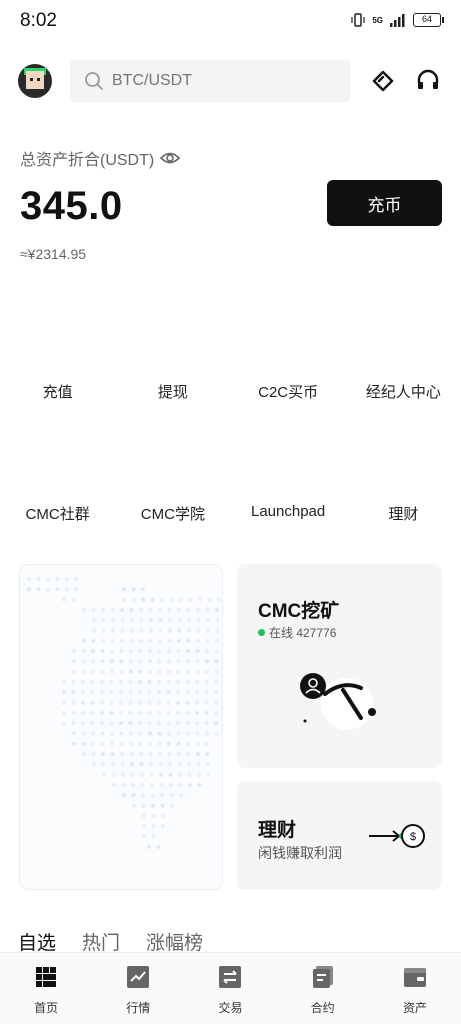 Image resolution: width=461 pixels, height=1024 pixels. What do you see at coordinates (339, 666) in the screenshot?
I see `mining-card: CMC挖矿 在线 427776` at bounding box center [339, 666].